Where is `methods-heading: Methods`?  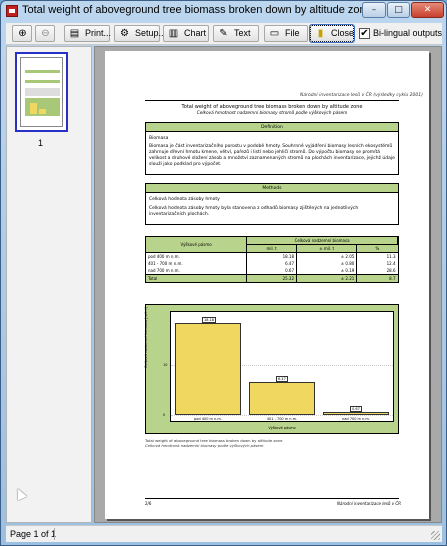 methods-heading: Methods is located at coordinates (272, 188).